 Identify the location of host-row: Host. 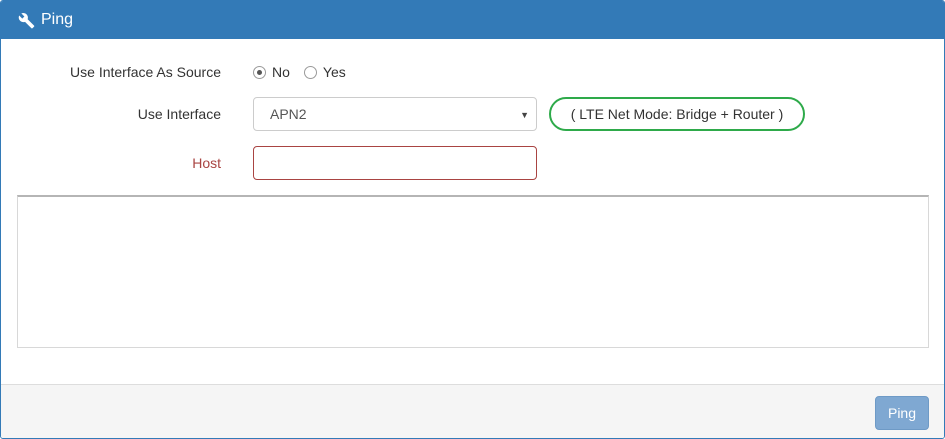
(472, 163).